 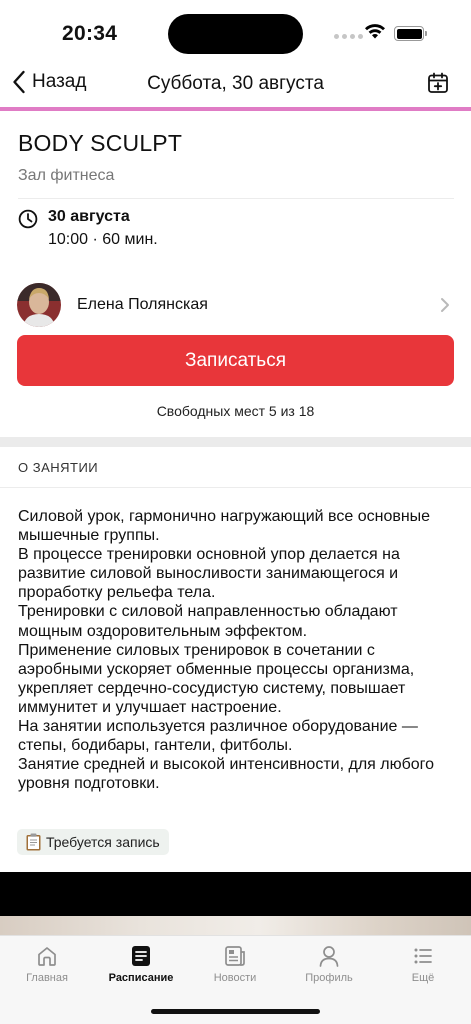 What do you see at coordinates (235, 34) in the screenshot?
I see `dynamic-island` at bounding box center [235, 34].